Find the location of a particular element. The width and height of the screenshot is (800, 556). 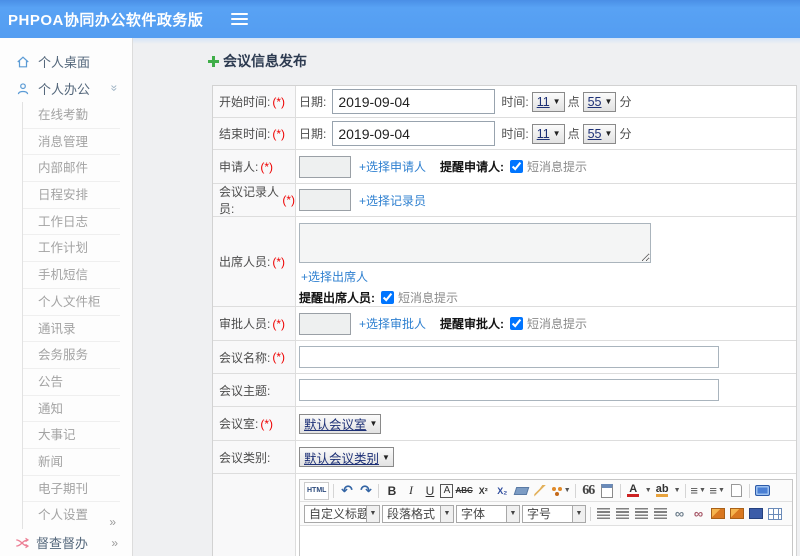

editor-content-area is located at coordinates (546, 541).